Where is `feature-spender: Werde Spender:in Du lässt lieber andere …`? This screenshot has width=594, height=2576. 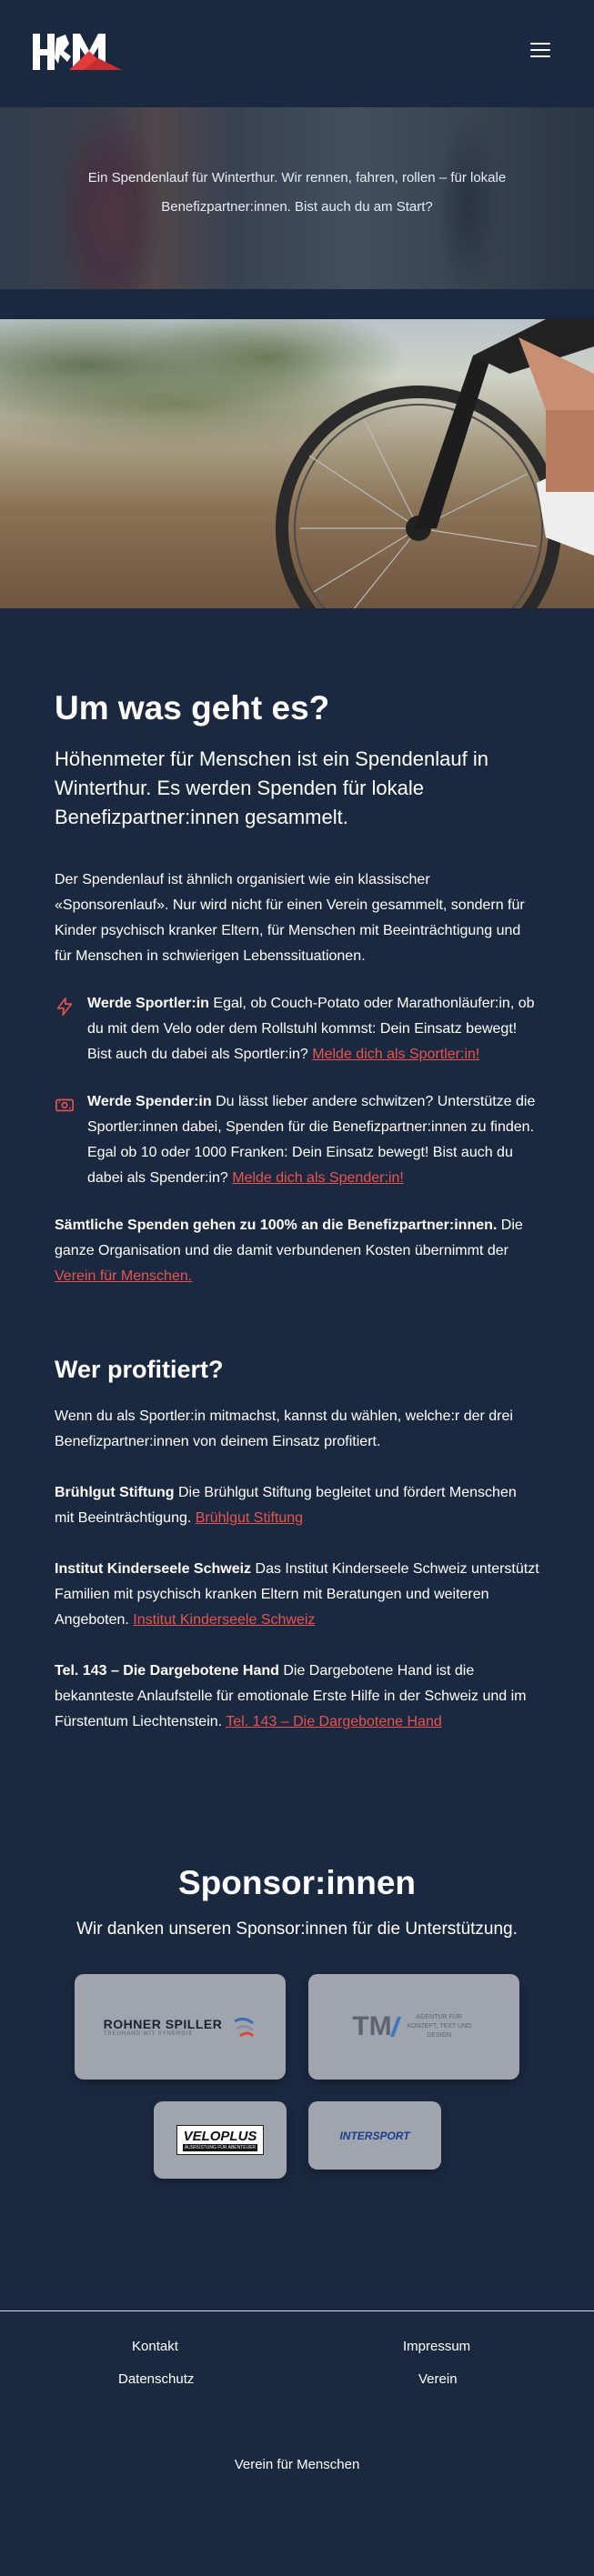 feature-spender: Werde Spender:in Du lässt lieber andere … is located at coordinates (297, 1140).